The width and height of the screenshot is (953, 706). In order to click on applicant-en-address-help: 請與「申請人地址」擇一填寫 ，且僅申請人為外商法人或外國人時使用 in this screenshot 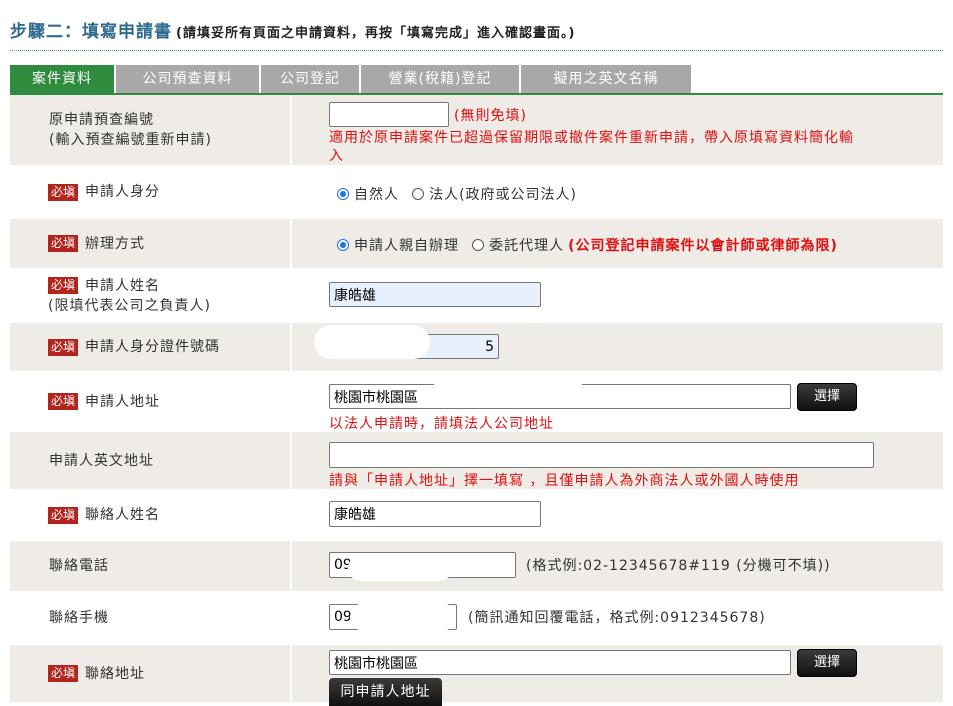, I will do `click(564, 481)`.